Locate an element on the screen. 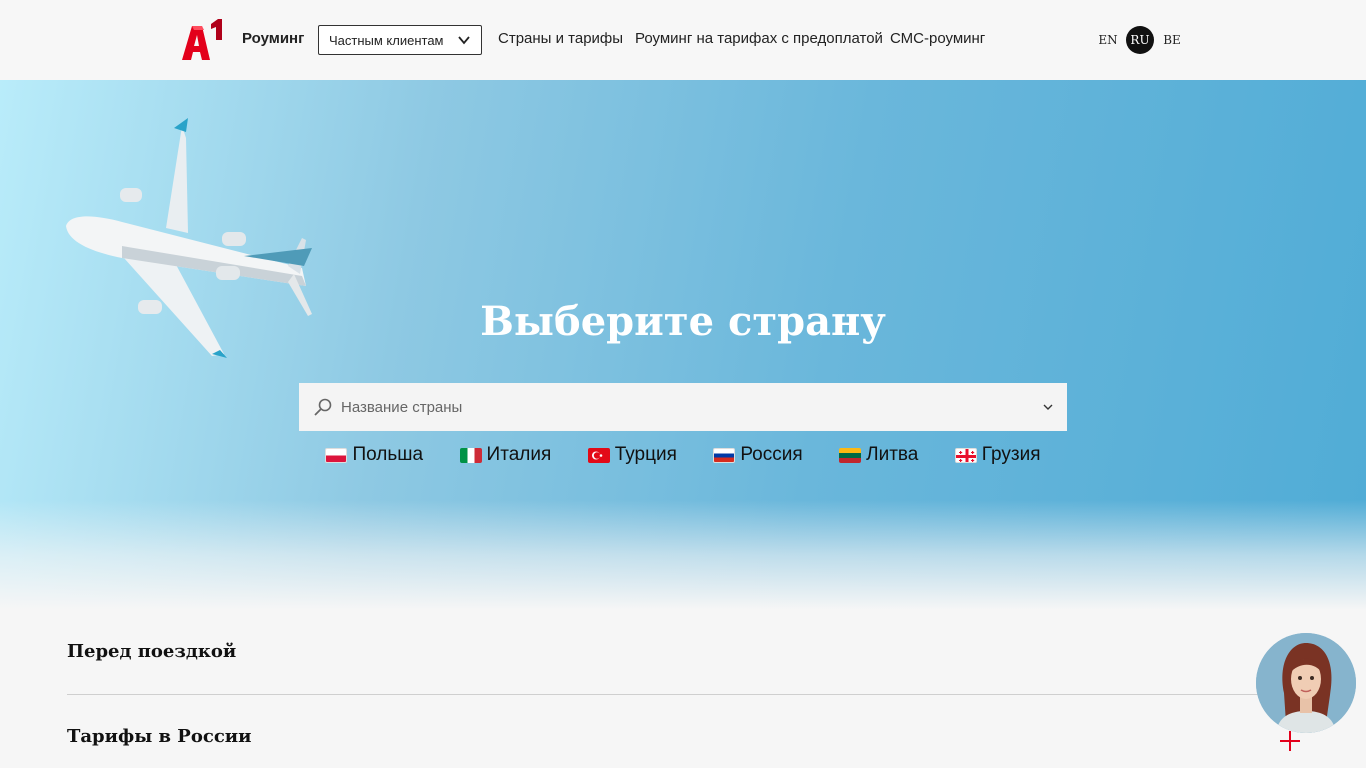  country-russia: Россия is located at coordinates (758, 455).